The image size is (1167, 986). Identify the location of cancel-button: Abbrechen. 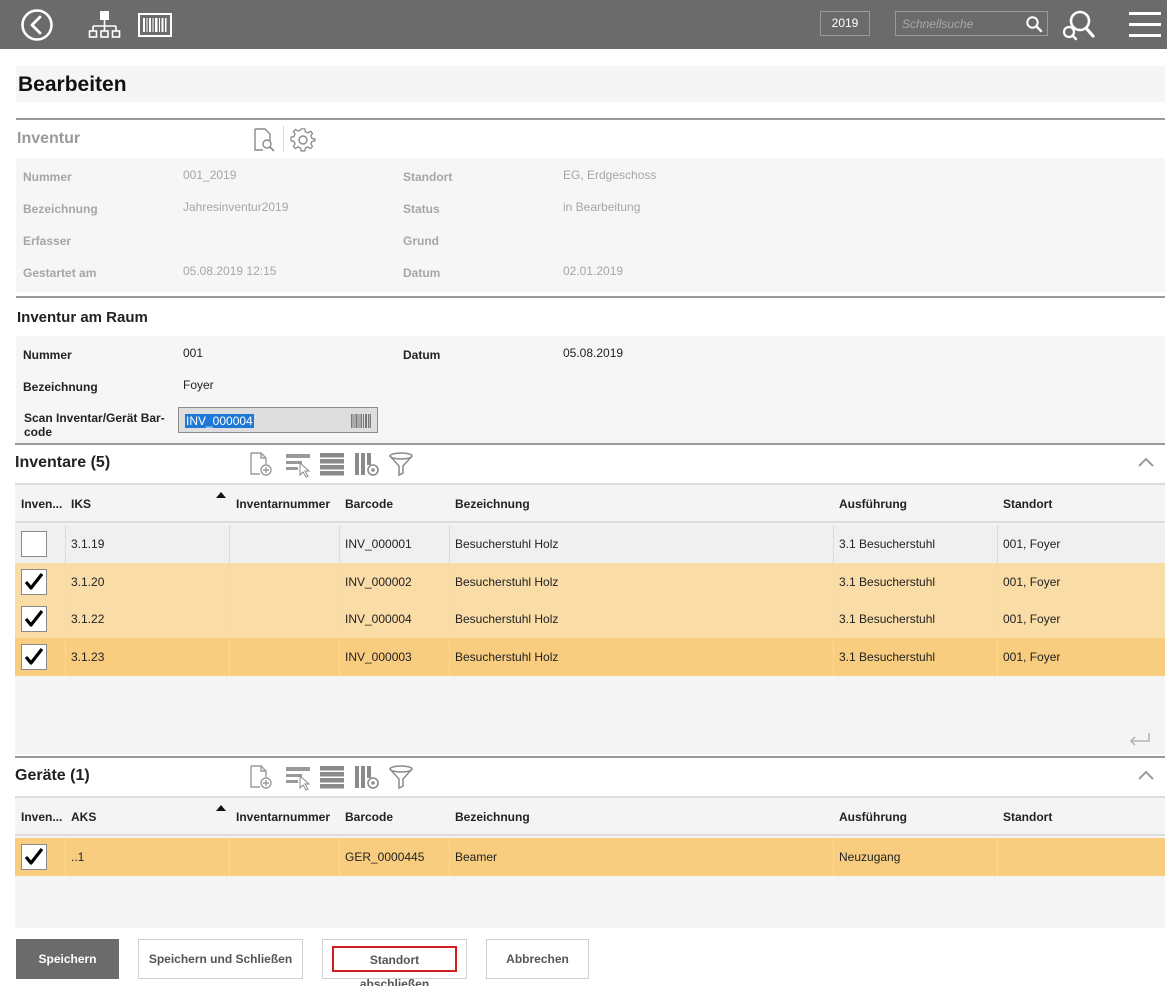
(537, 959).